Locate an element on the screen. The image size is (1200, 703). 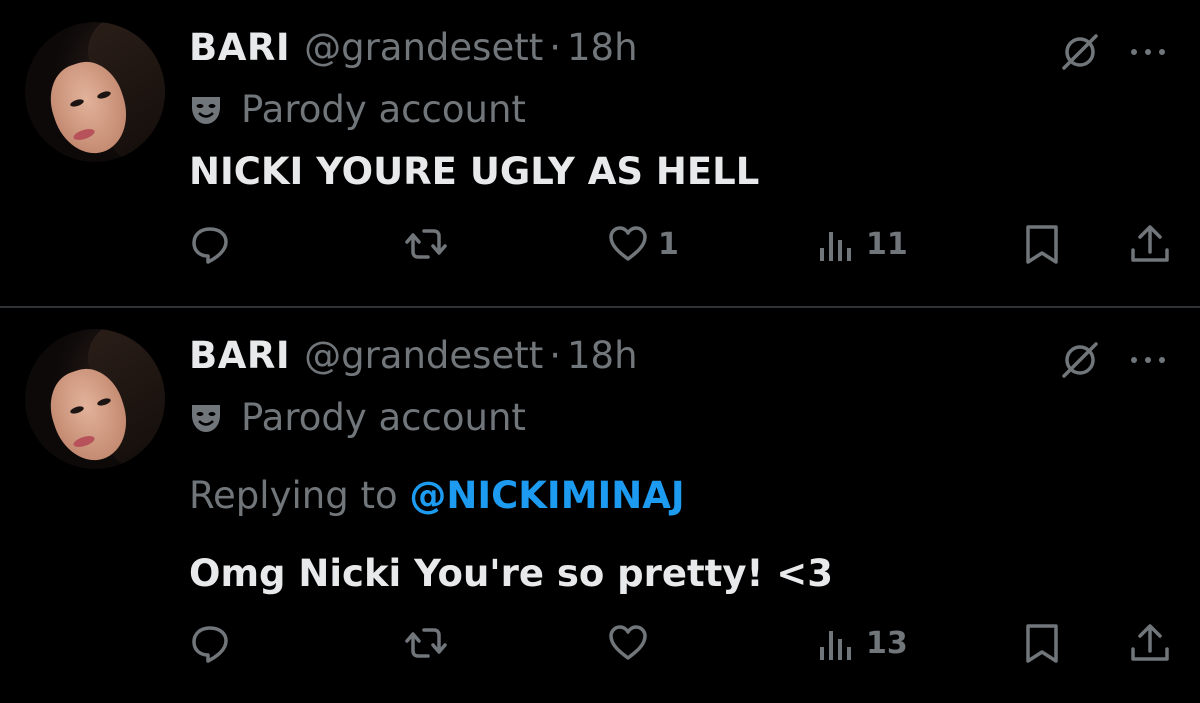
replying-to: Replying to @NICKIMINAJ is located at coordinates (437, 495).